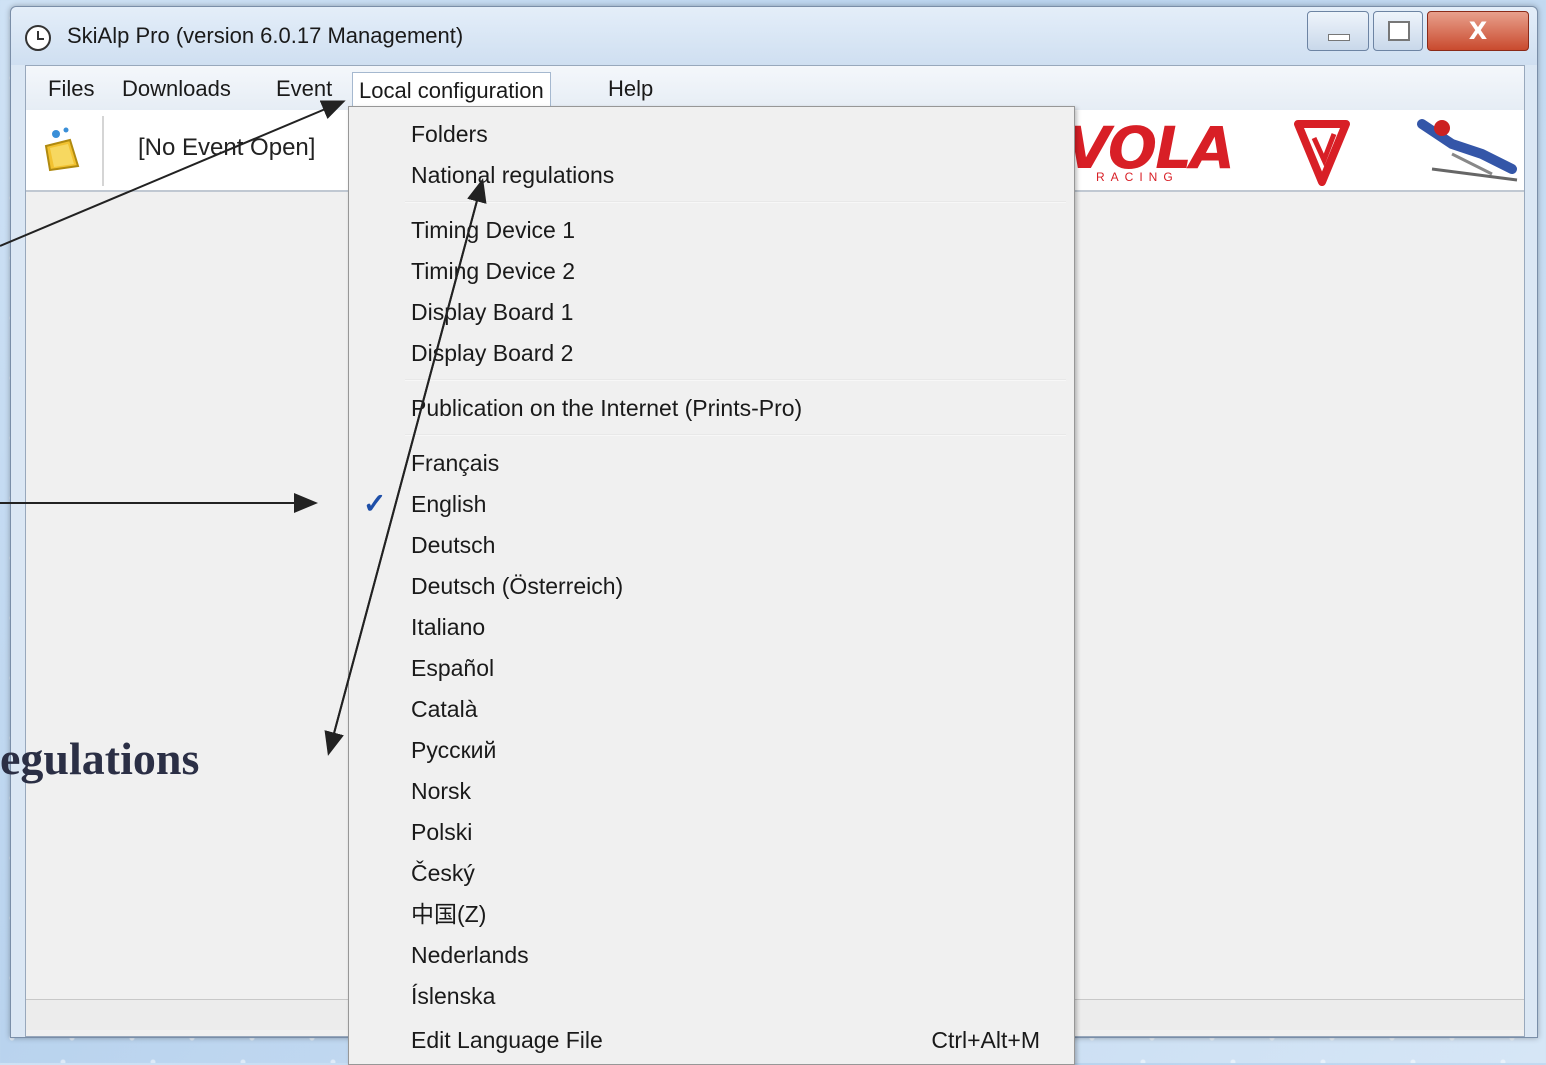 The width and height of the screenshot is (1546, 1065). Describe the element at coordinates (453, 545) in the screenshot. I see `menu-item-lang-deutsch: Deutsch` at that location.